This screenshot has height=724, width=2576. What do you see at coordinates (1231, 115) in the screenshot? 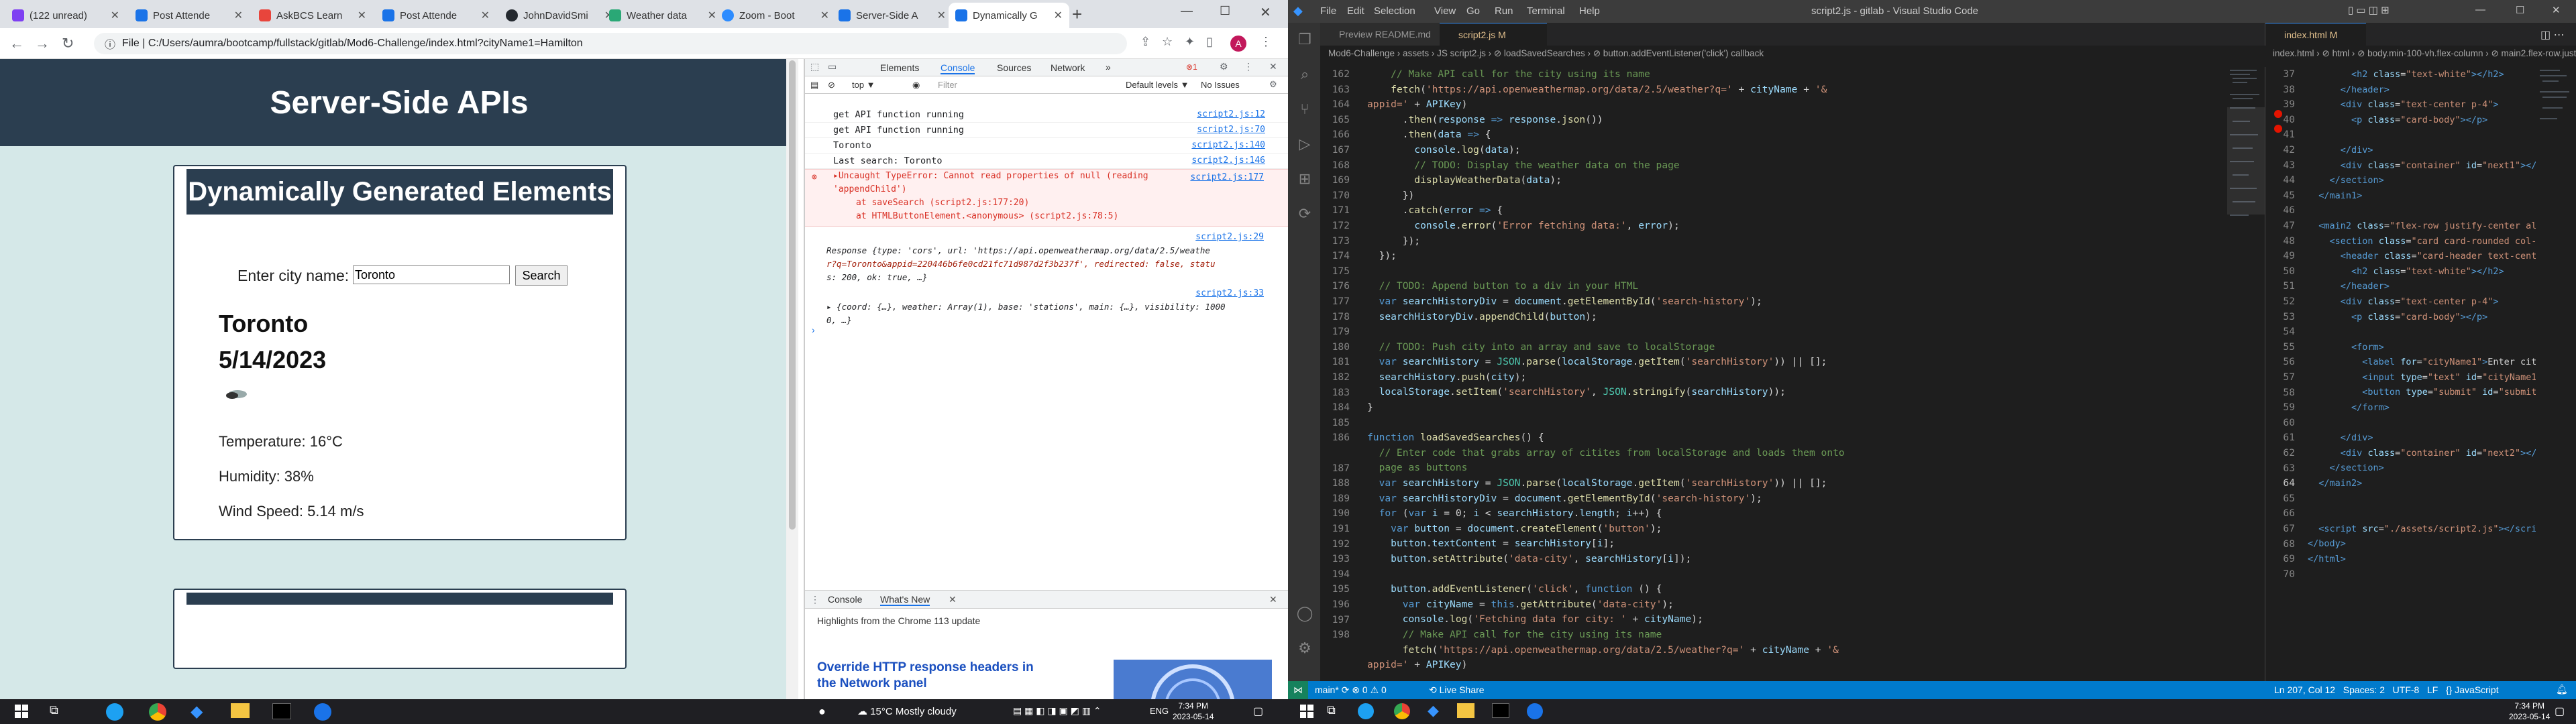
I see `source-link: script2.js:12` at bounding box center [1231, 115].